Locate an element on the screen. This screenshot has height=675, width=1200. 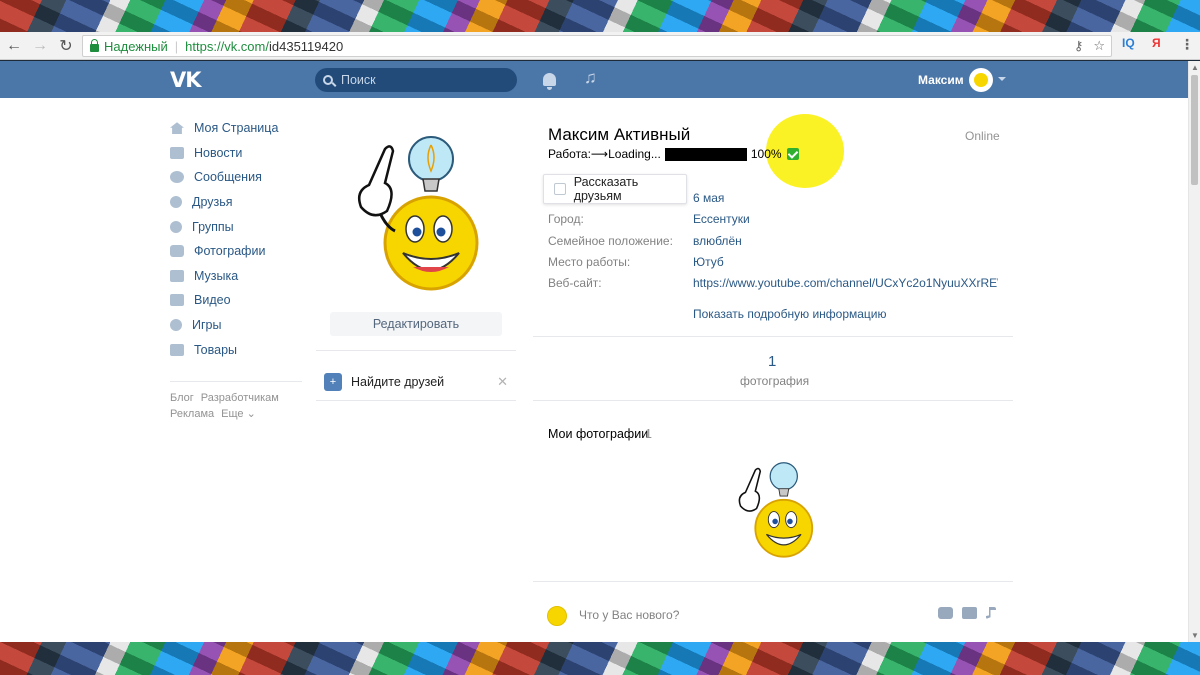
sidebar-footer-links: Блог Разработчикам Реклама Еще ⌄ is located at coordinates (240, 406).